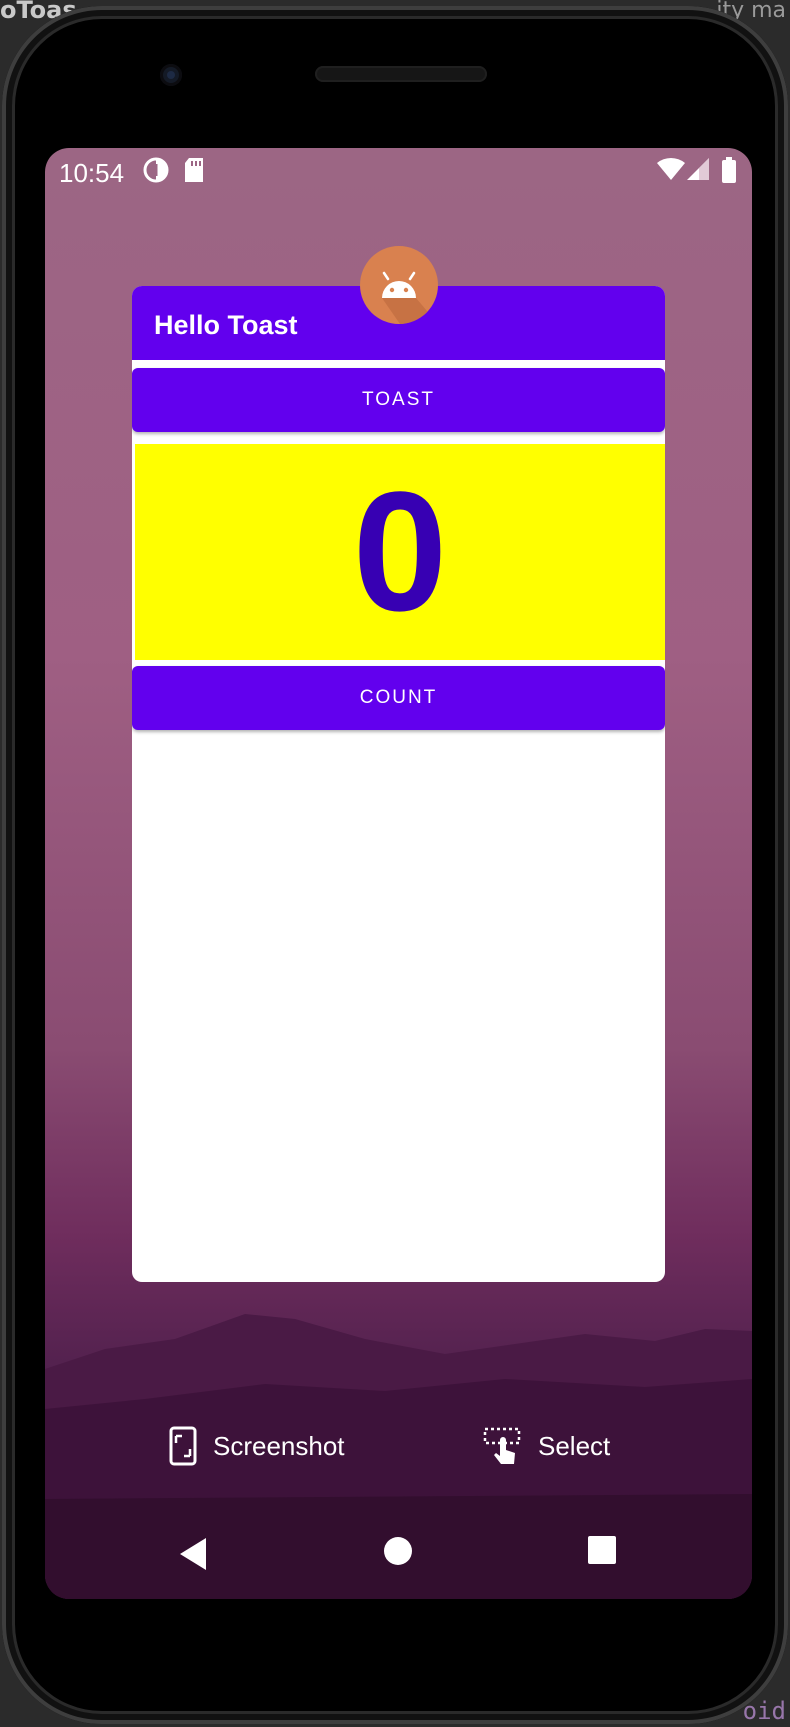 The width and height of the screenshot is (790, 1727). I want to click on count-button: COUNT, so click(398, 698).